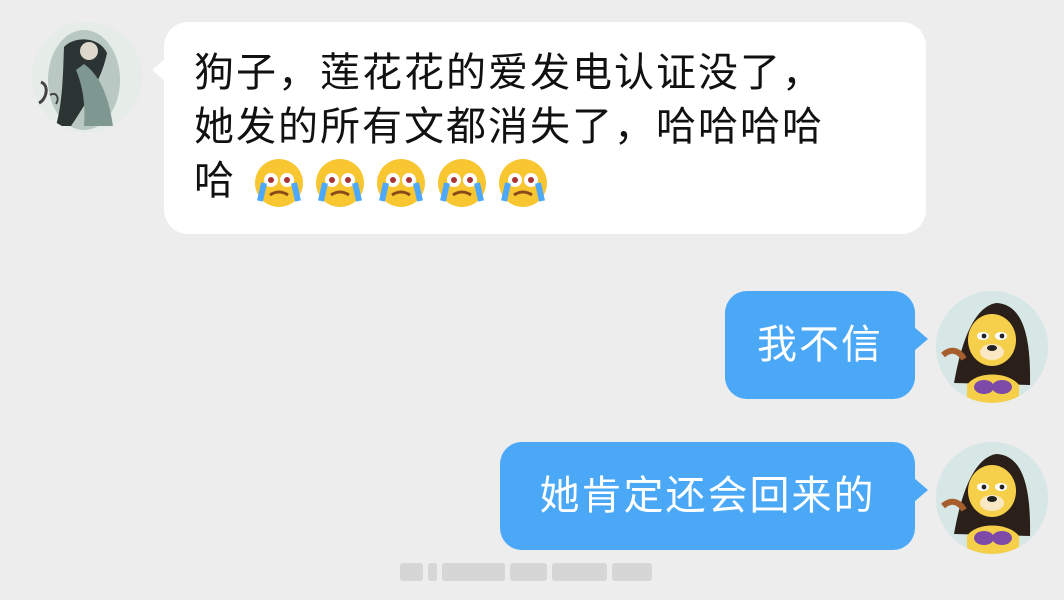 This screenshot has width=1064, height=600. What do you see at coordinates (707, 496) in the screenshot?
I see `outgoing-message-text: 她肯定还会回来的` at bounding box center [707, 496].